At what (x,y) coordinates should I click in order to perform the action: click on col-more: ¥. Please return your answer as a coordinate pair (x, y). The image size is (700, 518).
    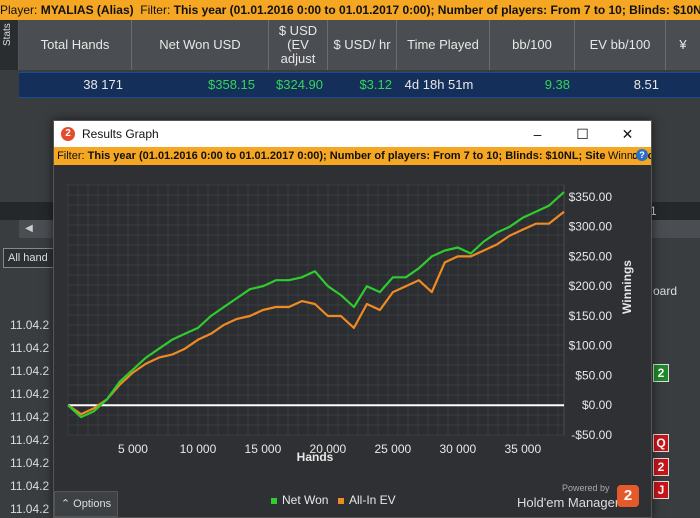
    Looking at the image, I should click on (683, 45).